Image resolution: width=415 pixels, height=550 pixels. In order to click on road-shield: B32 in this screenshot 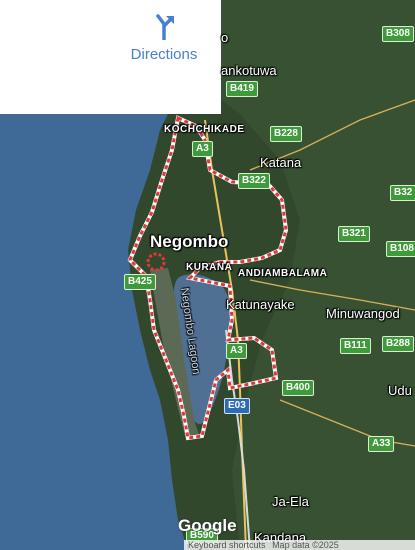, I will do `click(402, 193)`.